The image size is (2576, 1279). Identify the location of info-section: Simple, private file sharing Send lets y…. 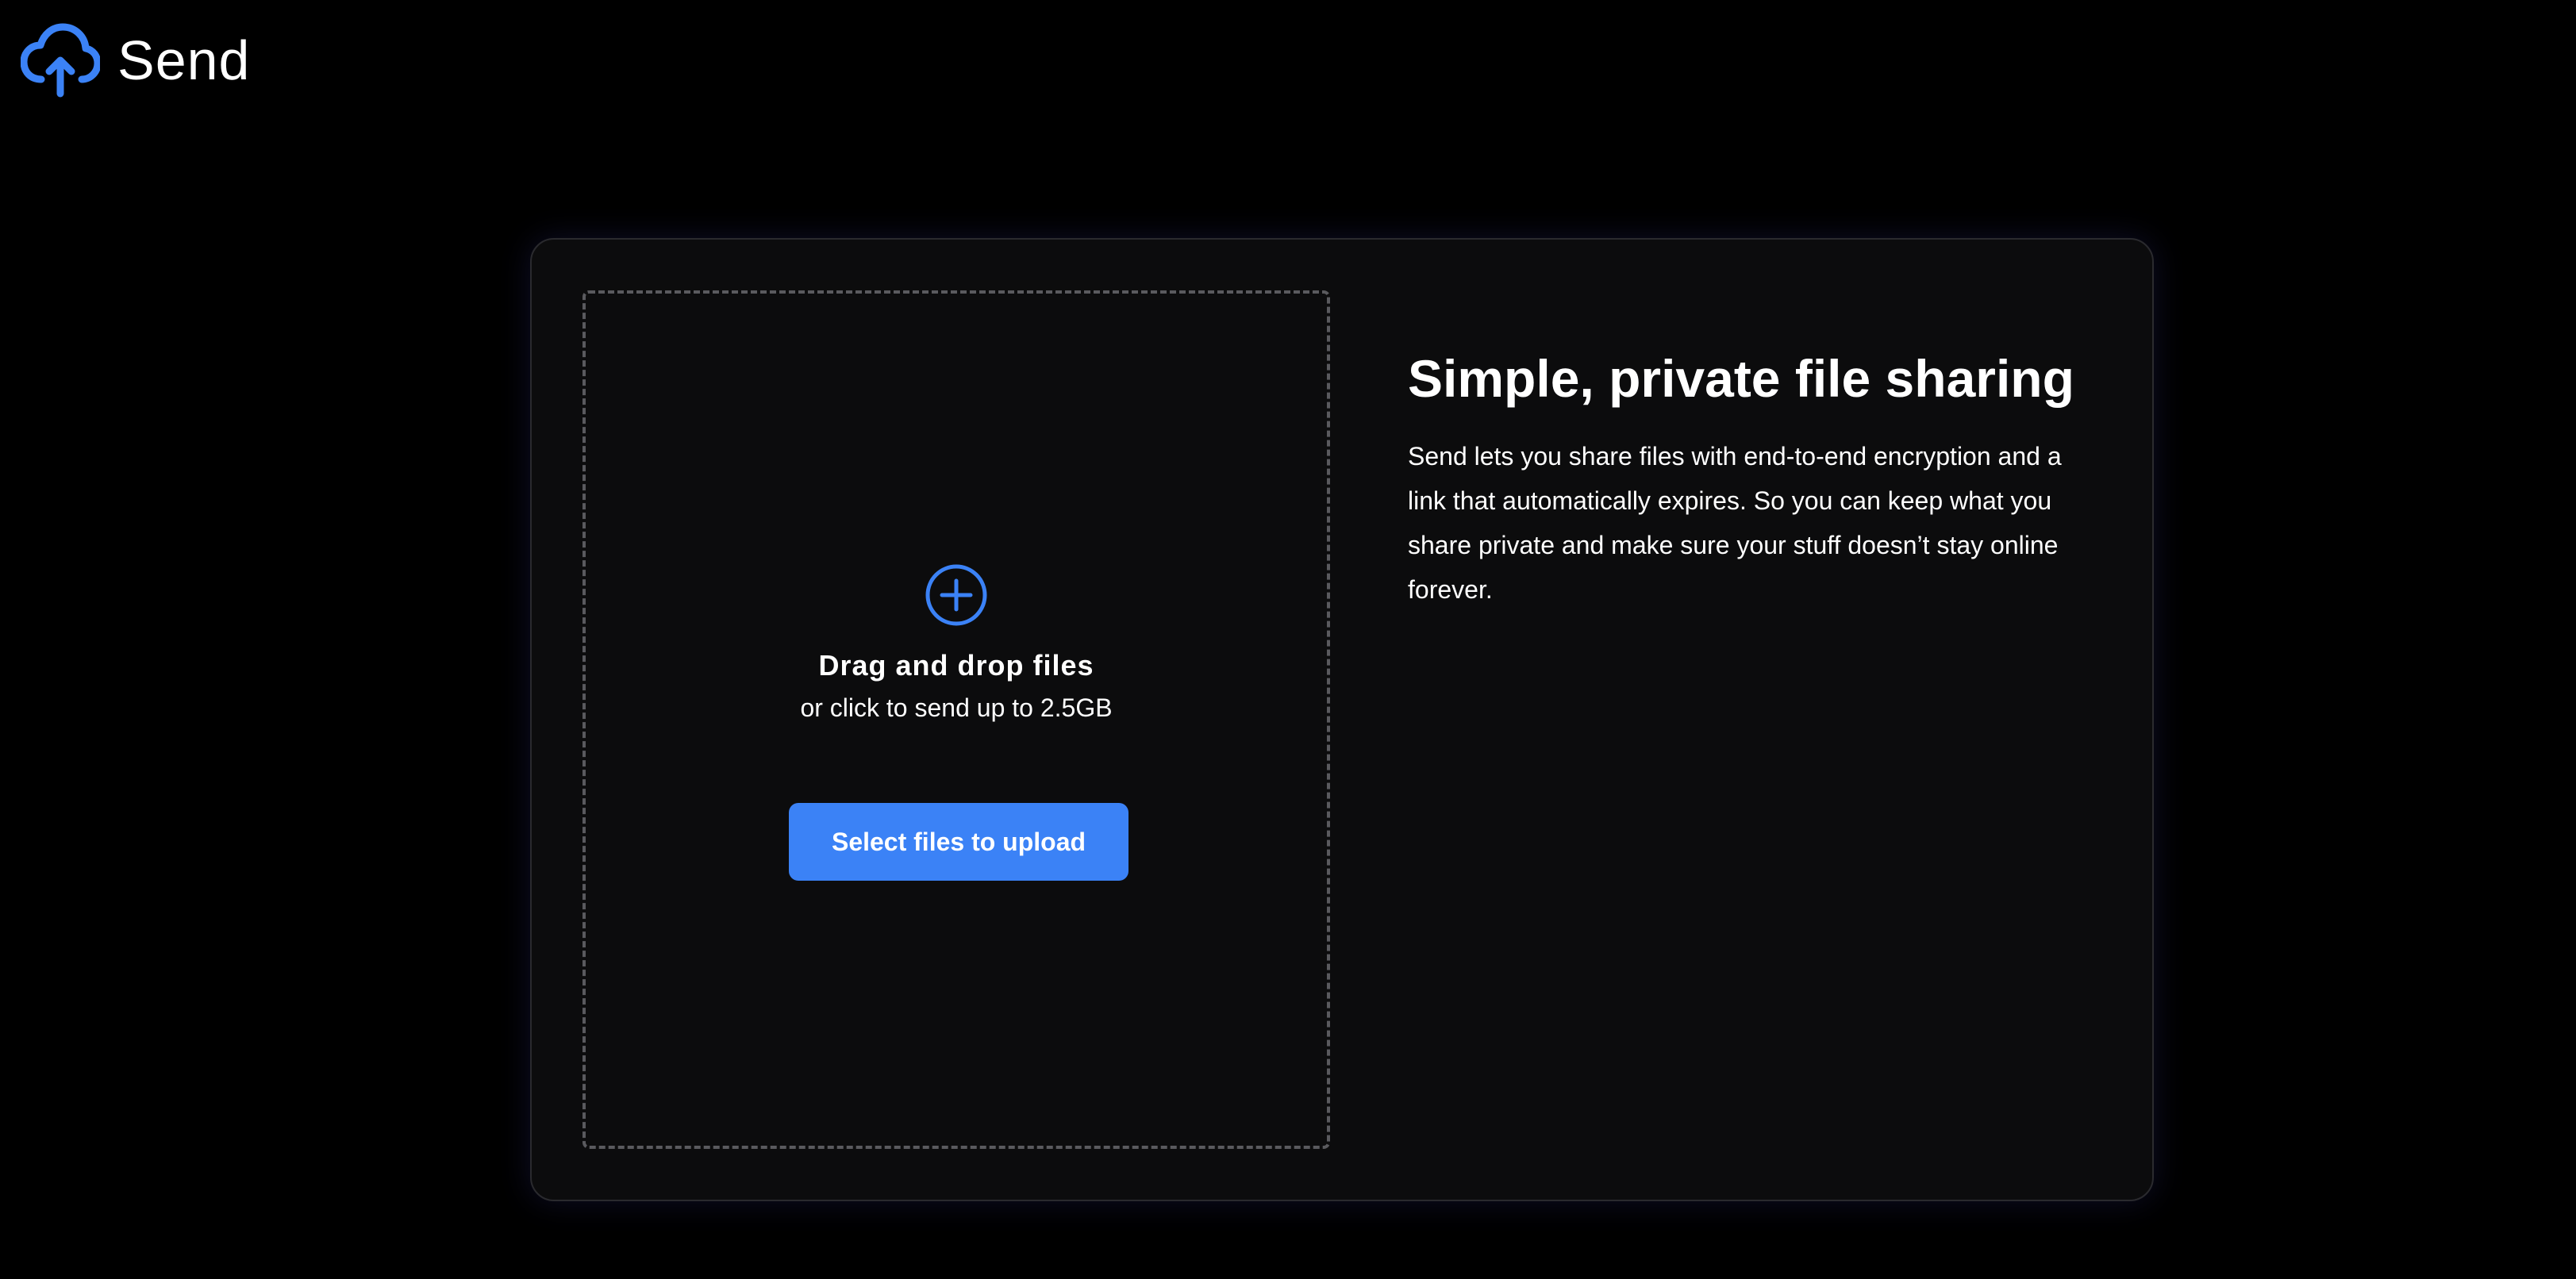
(1749, 480).